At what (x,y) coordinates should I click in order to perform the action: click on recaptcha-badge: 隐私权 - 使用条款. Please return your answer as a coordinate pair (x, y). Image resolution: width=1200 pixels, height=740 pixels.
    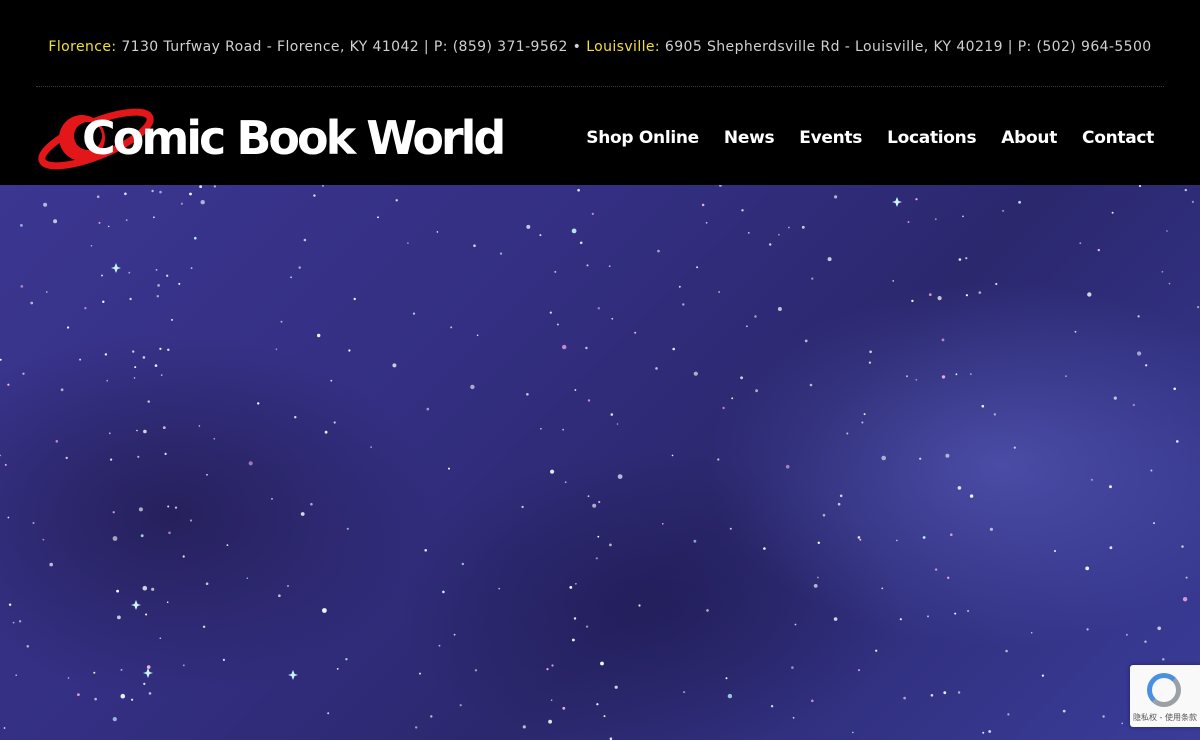
    Looking at the image, I should click on (1165, 696).